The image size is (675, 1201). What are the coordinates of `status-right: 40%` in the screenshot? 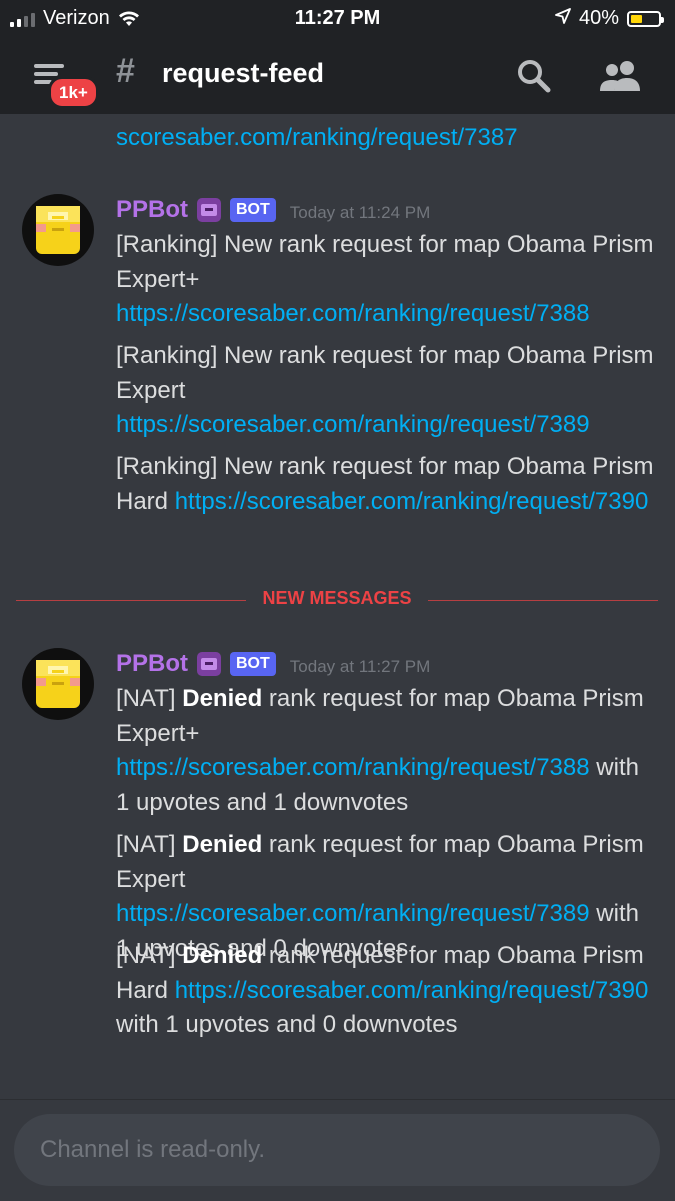 It's located at (609, 18).